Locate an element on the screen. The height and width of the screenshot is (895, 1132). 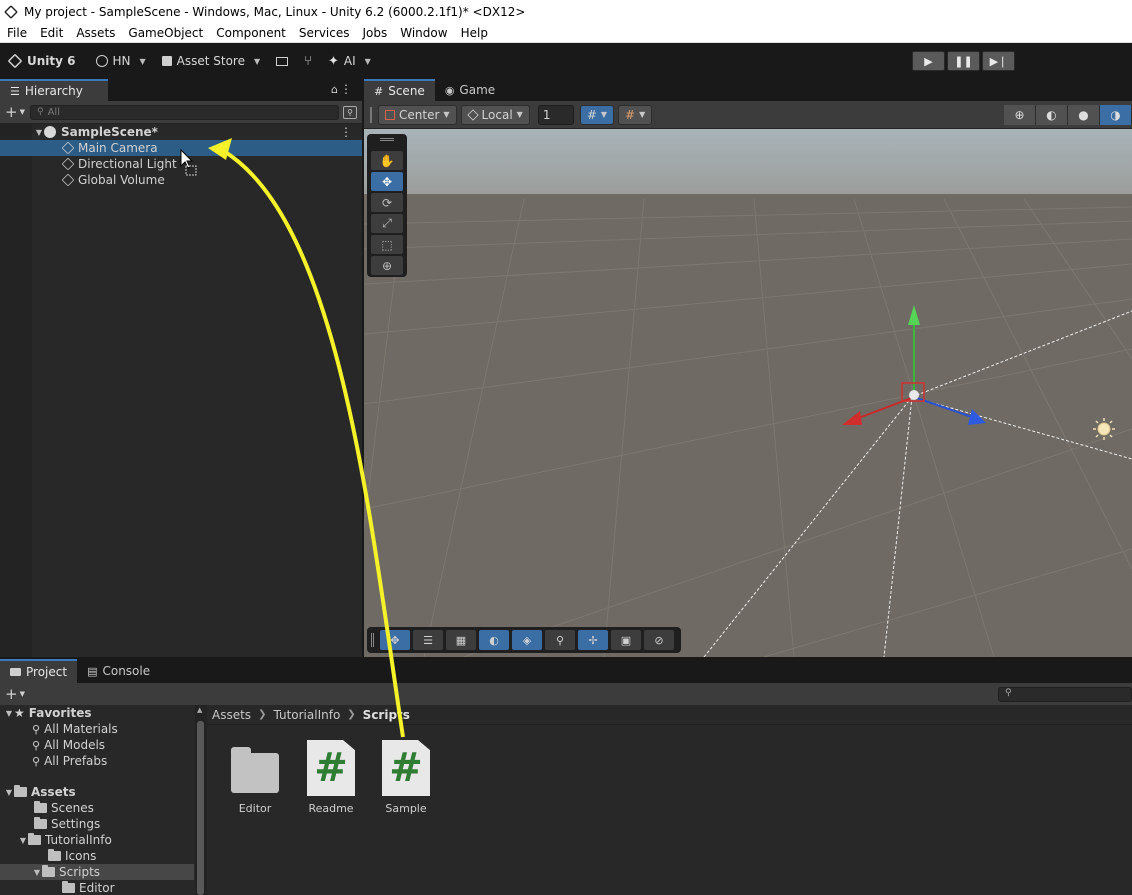
rotate-tool: ⟳ is located at coordinates (387, 202).